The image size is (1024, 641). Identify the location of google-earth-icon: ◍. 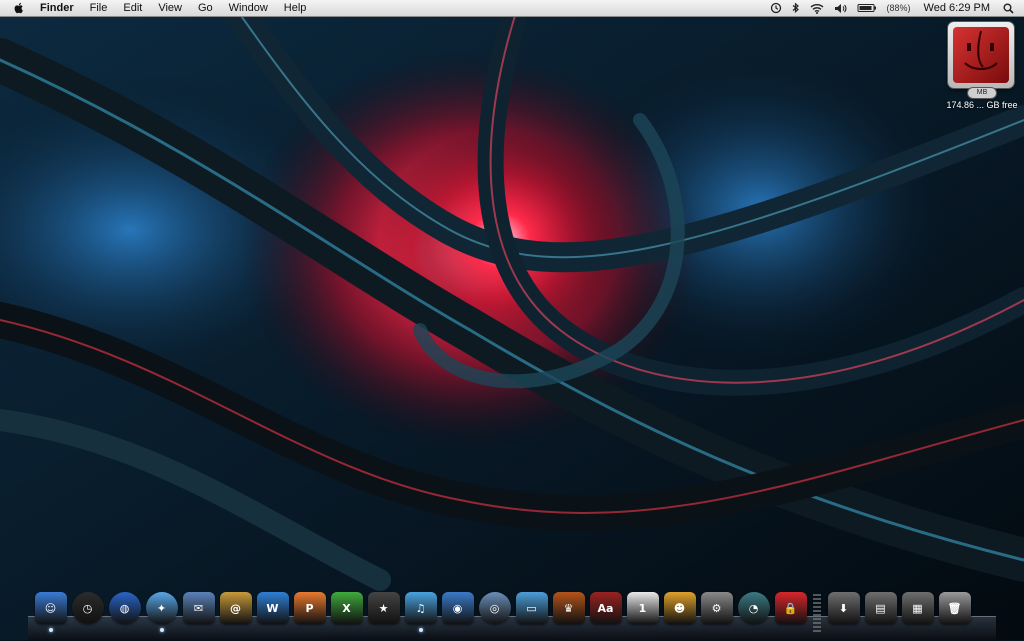
(124, 608).